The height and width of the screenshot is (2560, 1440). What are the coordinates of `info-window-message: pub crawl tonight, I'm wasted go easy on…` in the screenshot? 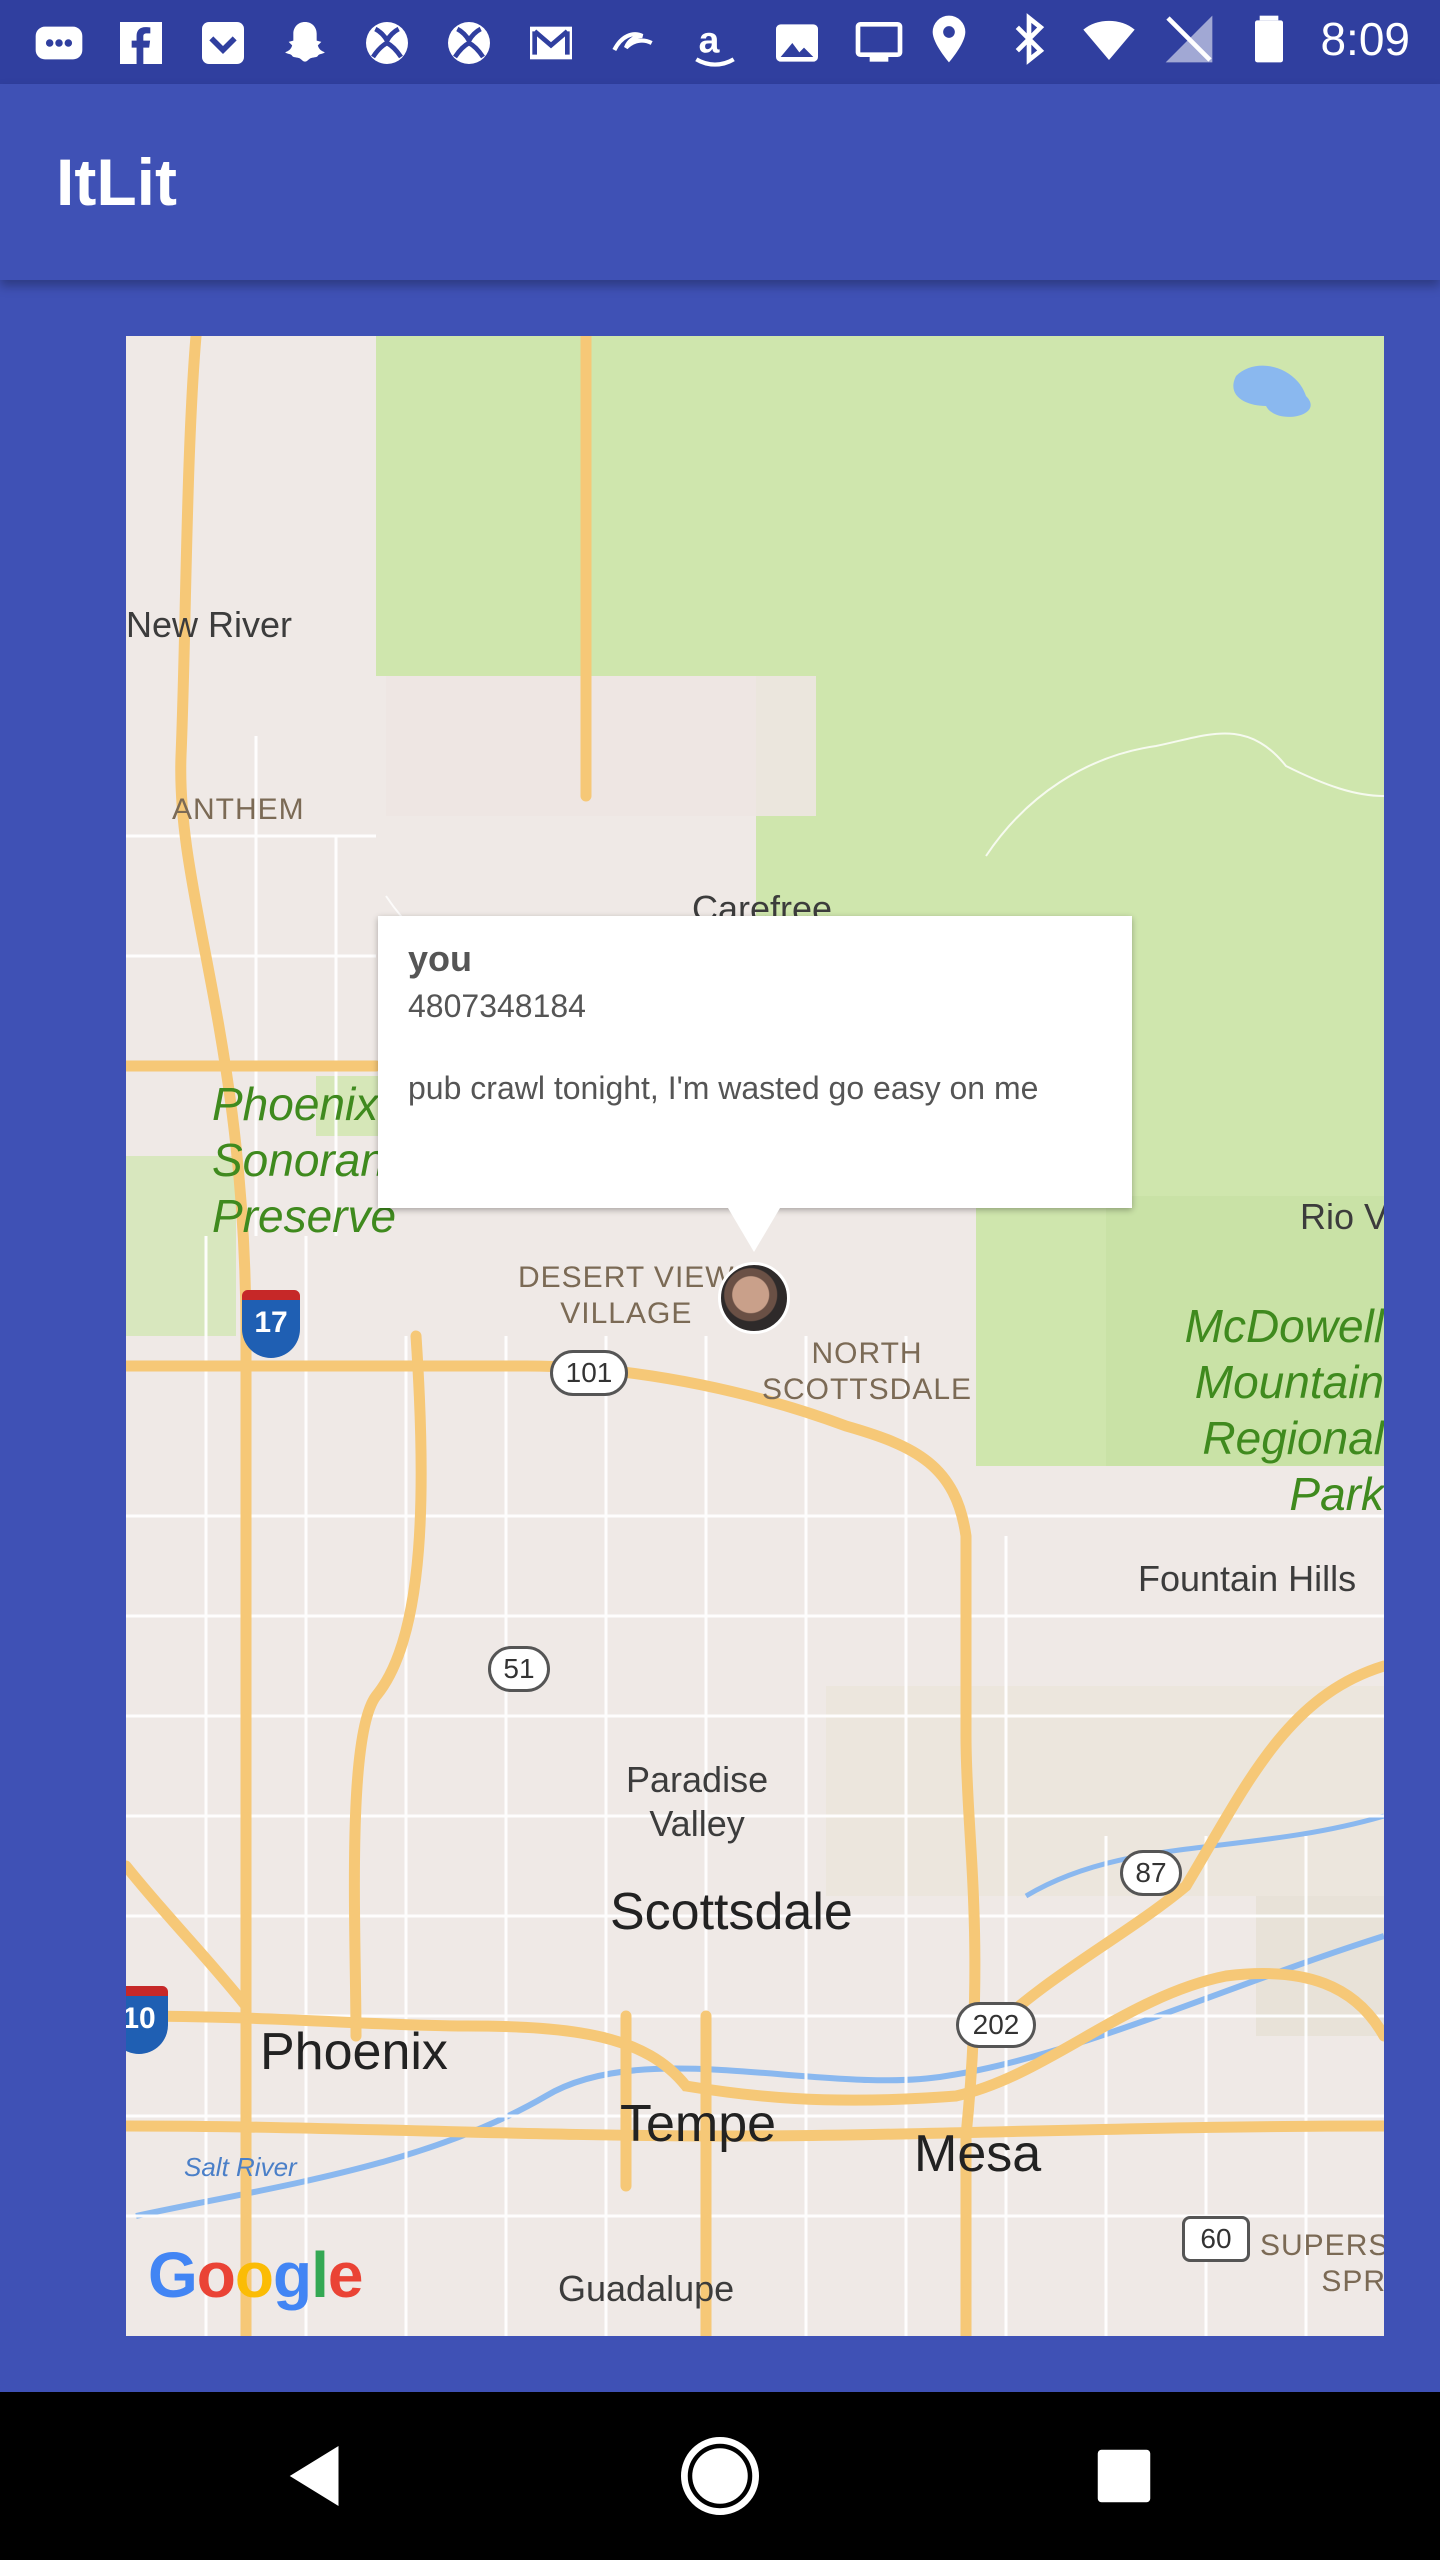 It's located at (723, 1088).